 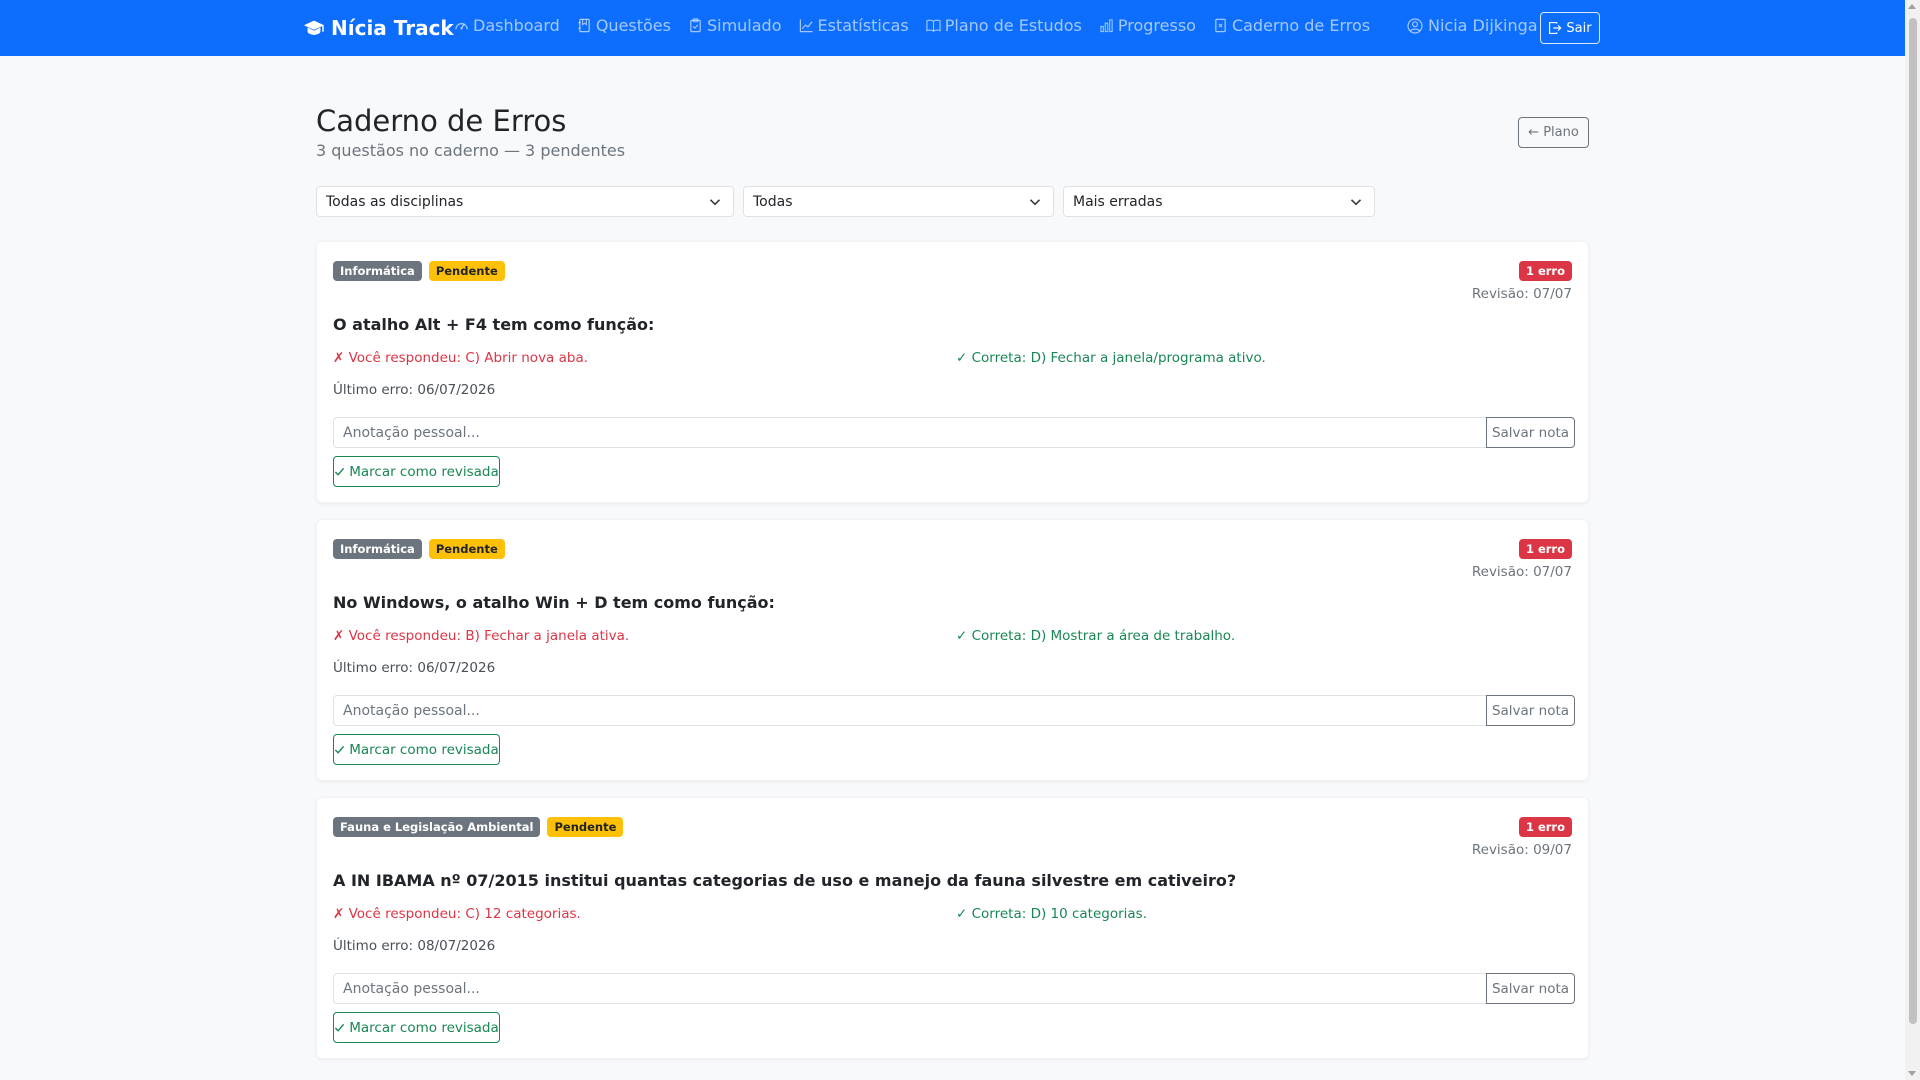 I want to click on nav-link-dashboard: Dashboard, so click(x=507, y=25).